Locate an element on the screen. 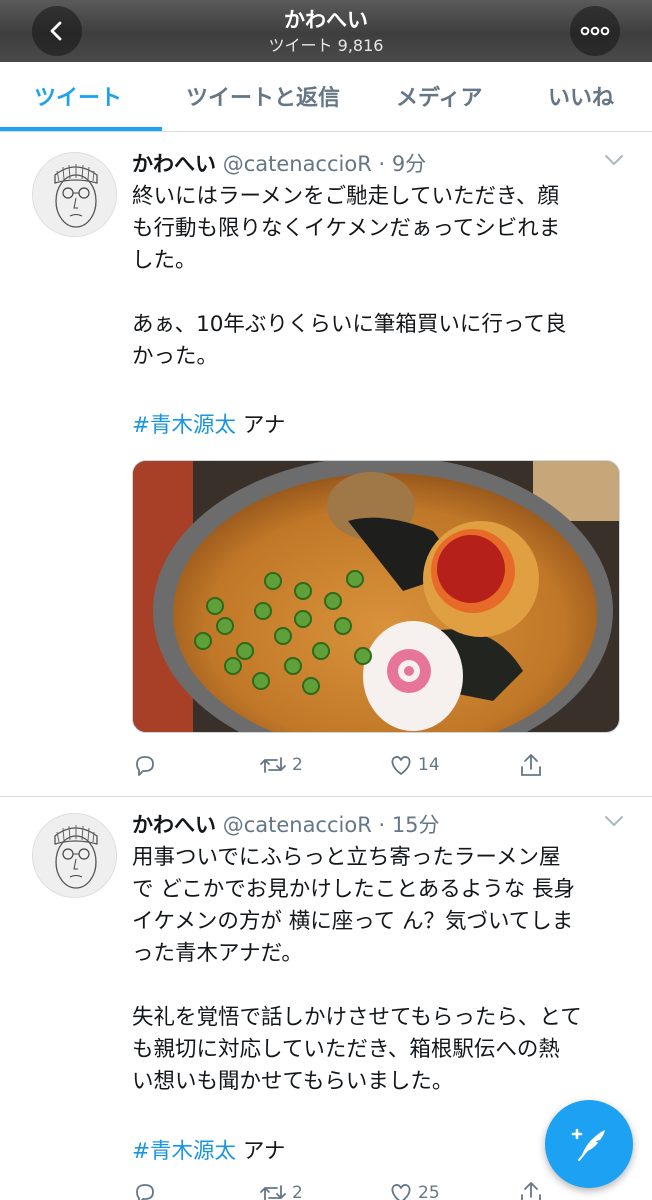 This screenshot has height=1200, width=652. tweet-header: かわへい @catenaccioR · 15分 is located at coordinates (286, 824).